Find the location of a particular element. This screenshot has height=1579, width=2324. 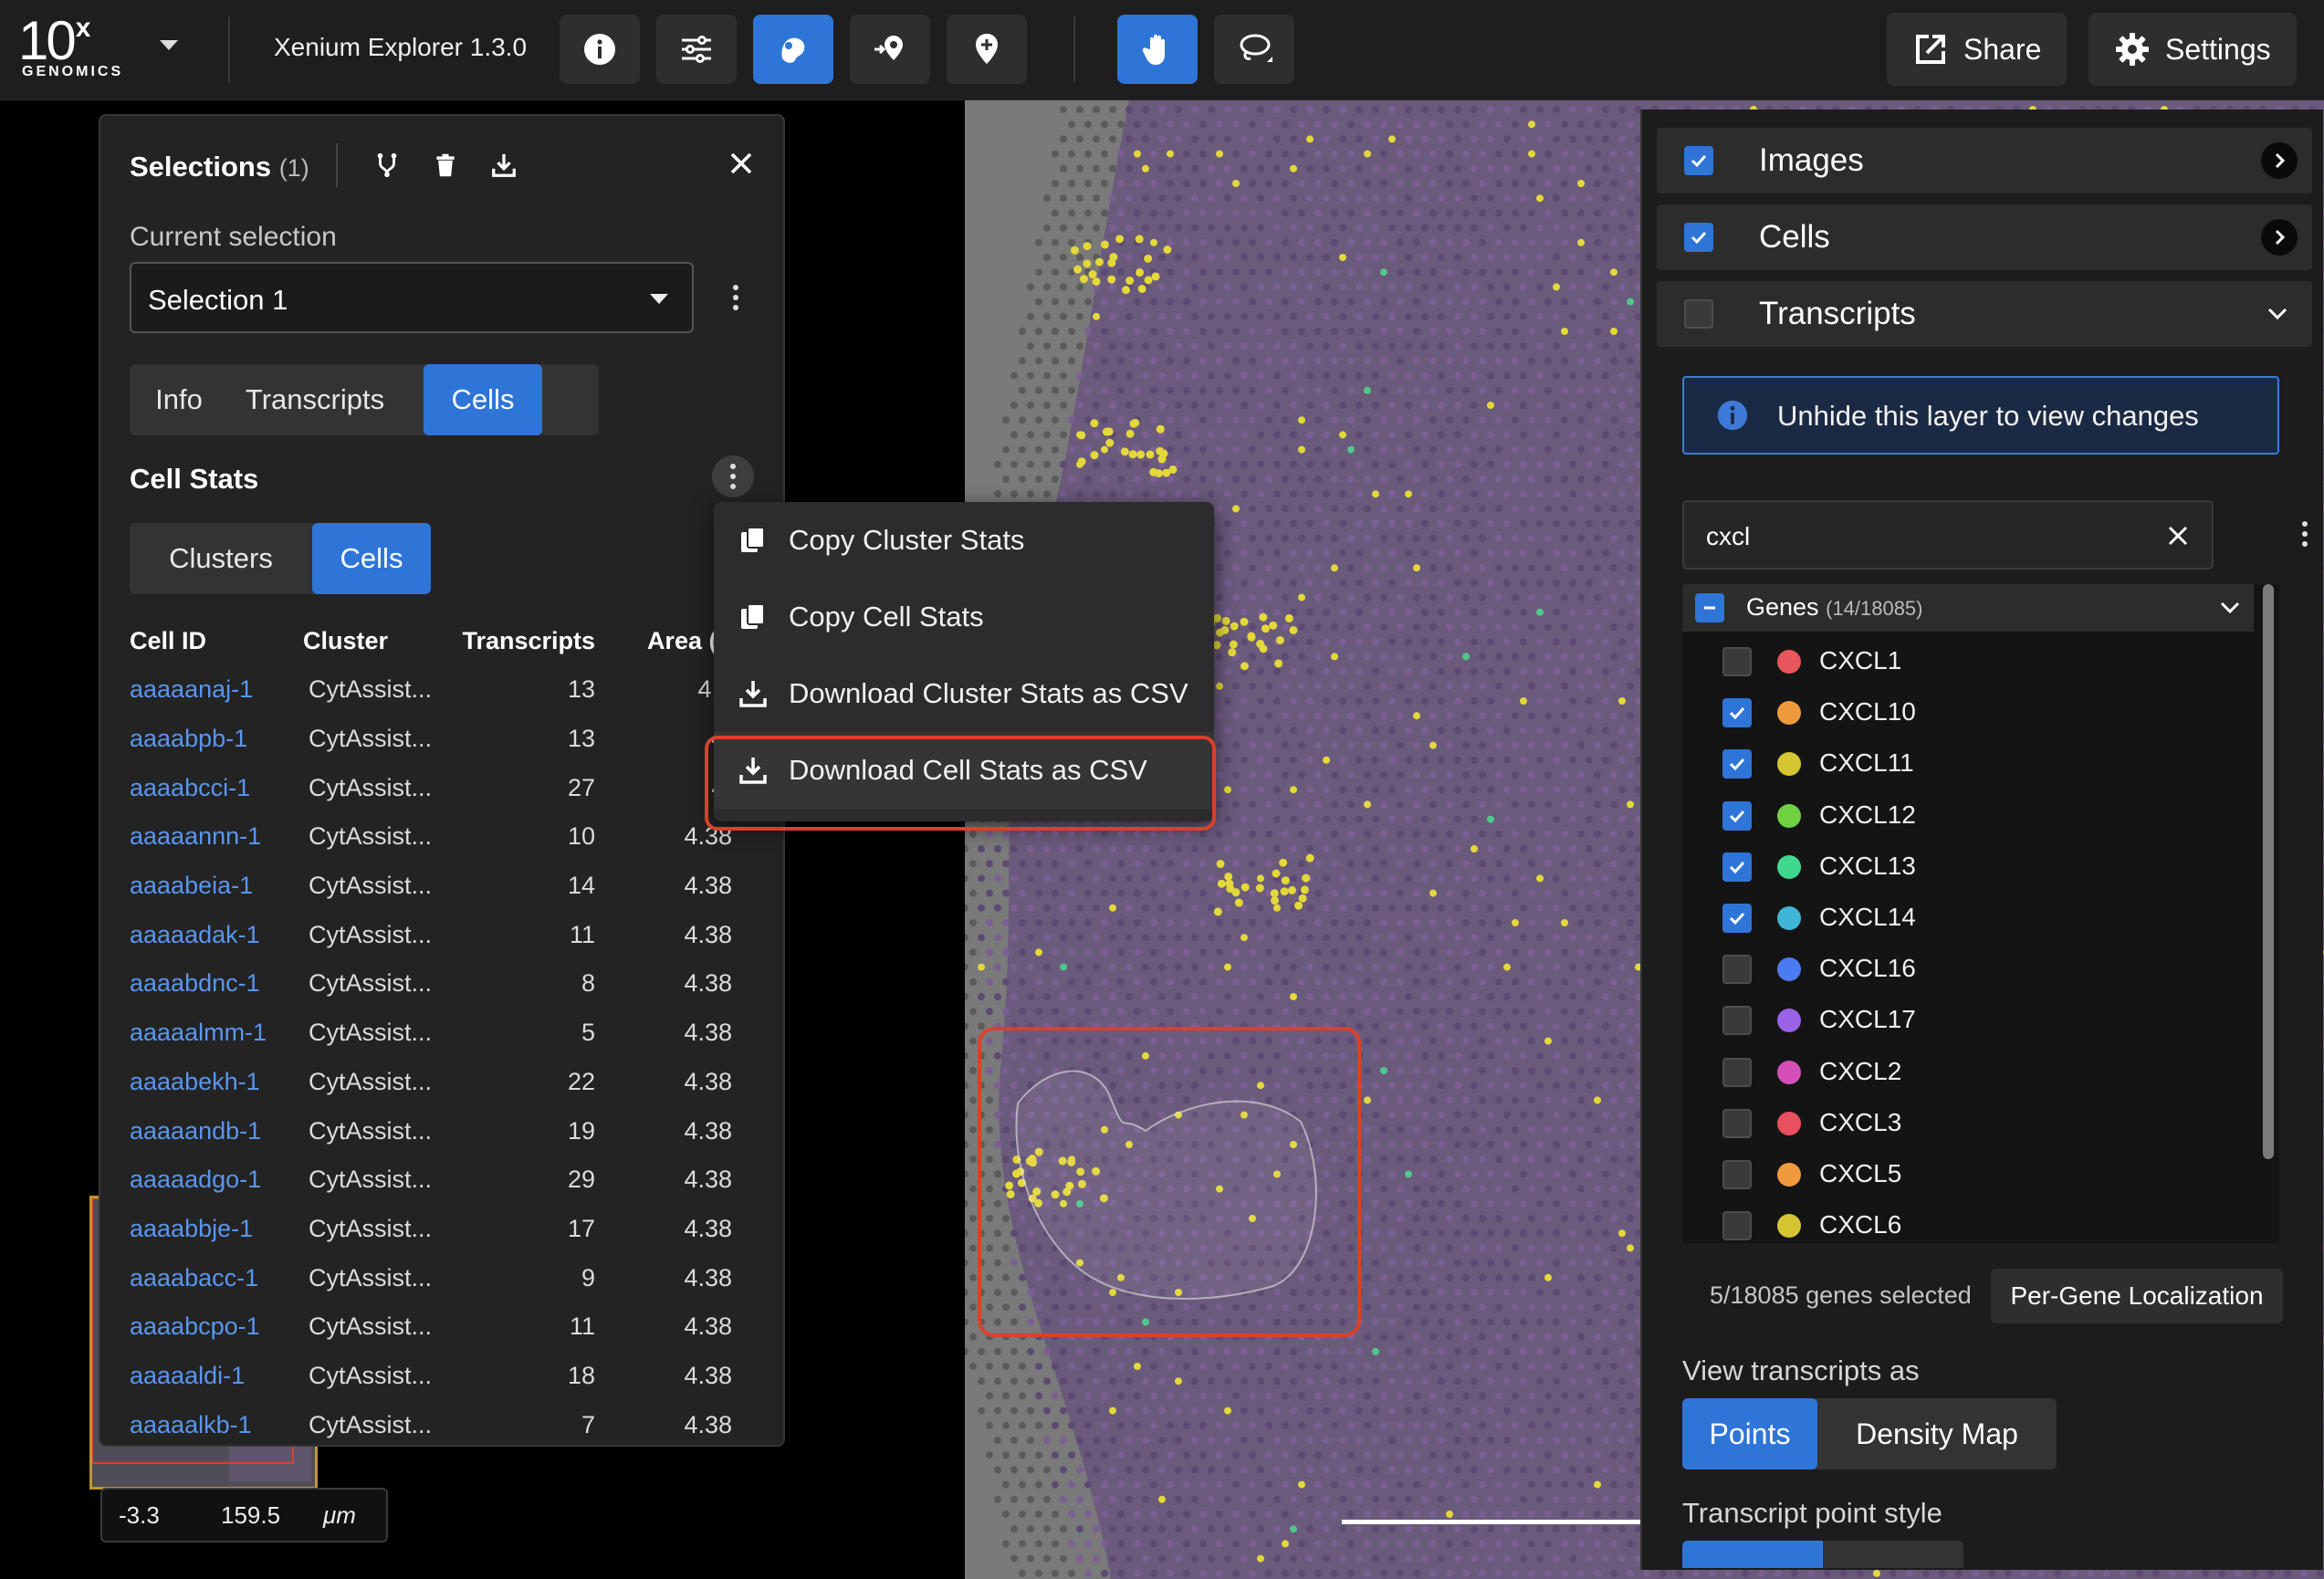

per-gene-localization-button: Per-Gene Localization is located at coordinates (2137, 1296).